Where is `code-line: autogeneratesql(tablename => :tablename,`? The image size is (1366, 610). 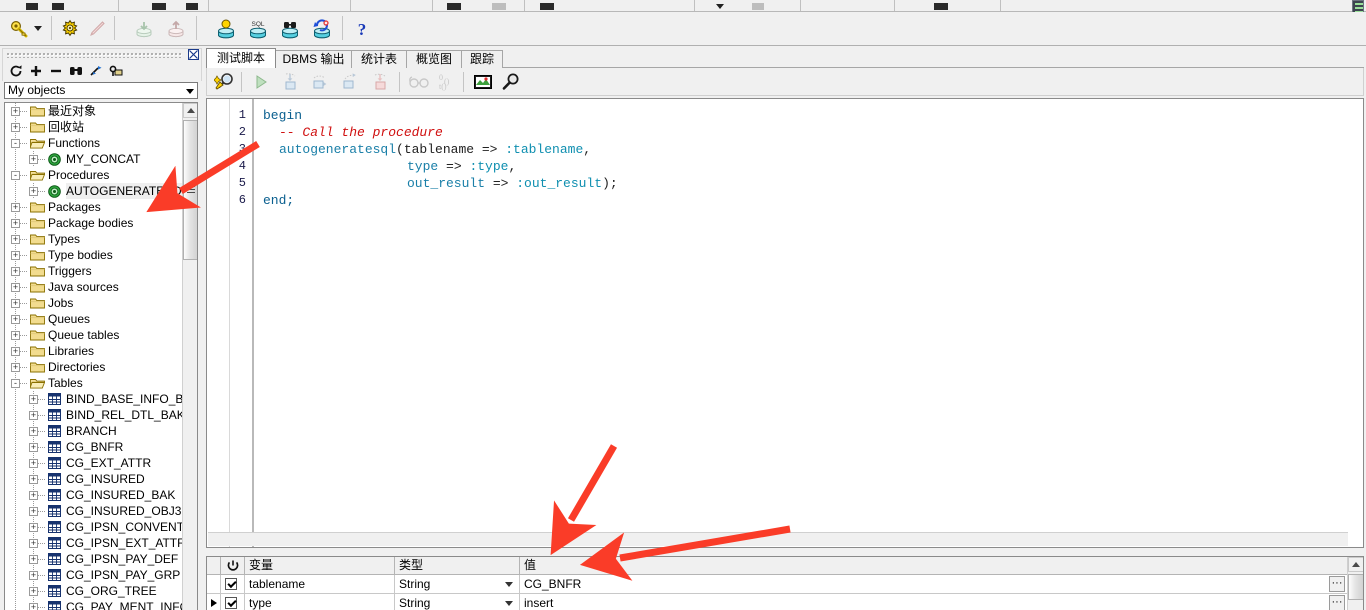
code-line: autogeneratesql(tablename => :tablename, is located at coordinates (435, 149).